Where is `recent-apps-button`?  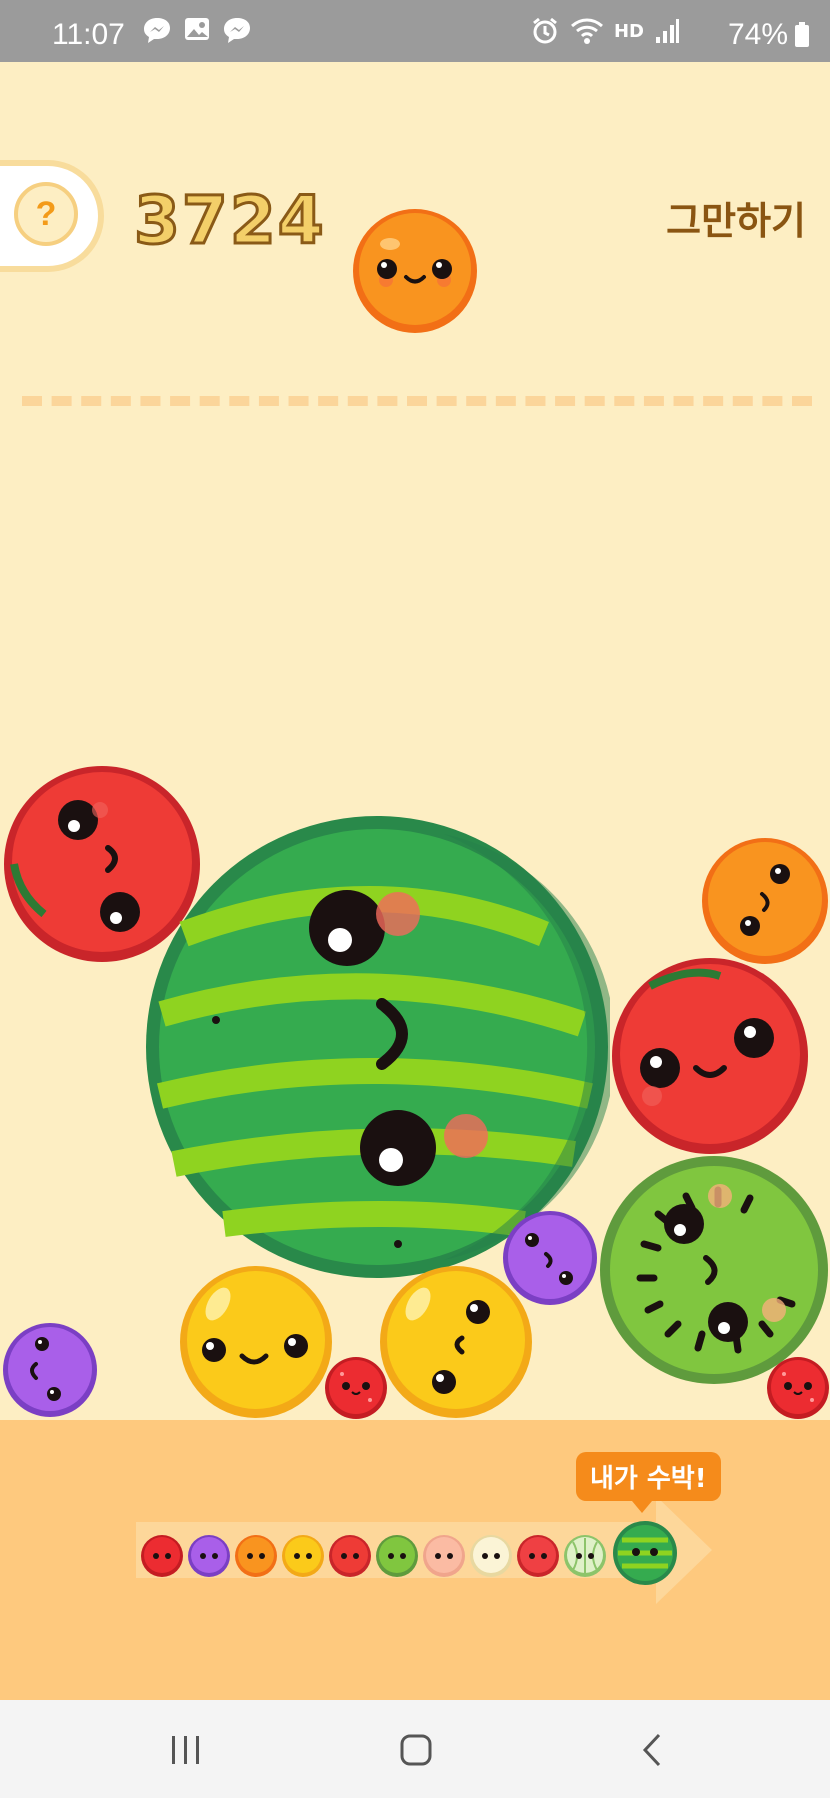
recent-apps-button is located at coordinates (186, 1750).